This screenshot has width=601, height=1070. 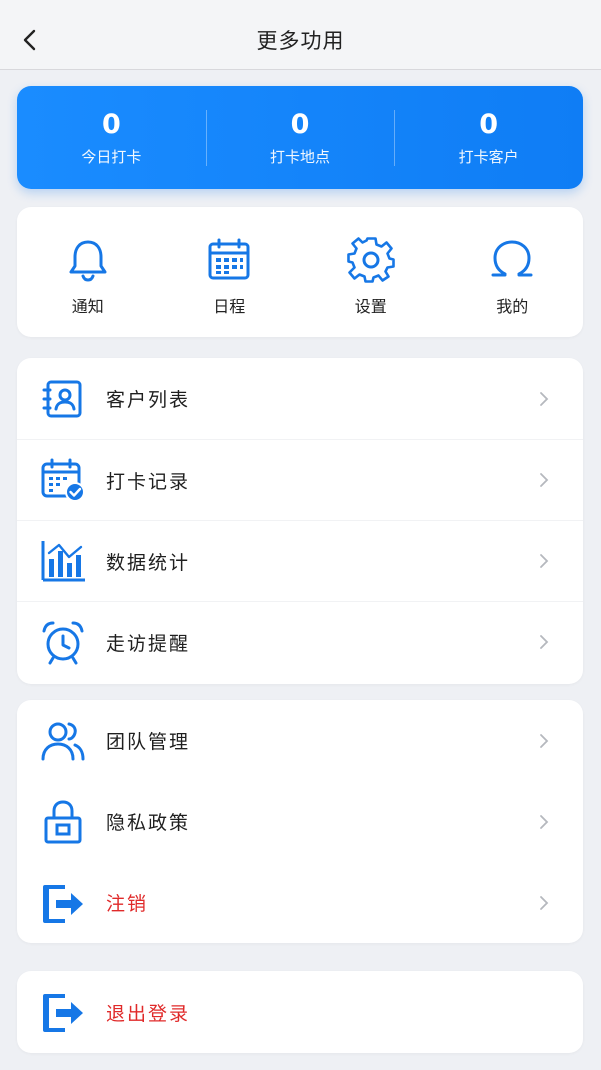 I want to click on menu-item-visit-reminder: 走访提醒, so click(x=300, y=641).